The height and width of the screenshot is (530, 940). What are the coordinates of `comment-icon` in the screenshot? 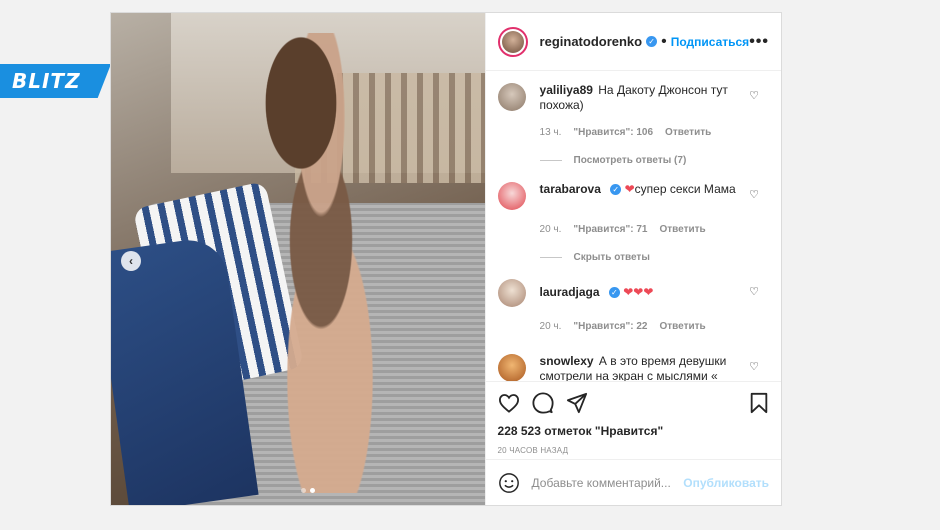 It's located at (542, 403).